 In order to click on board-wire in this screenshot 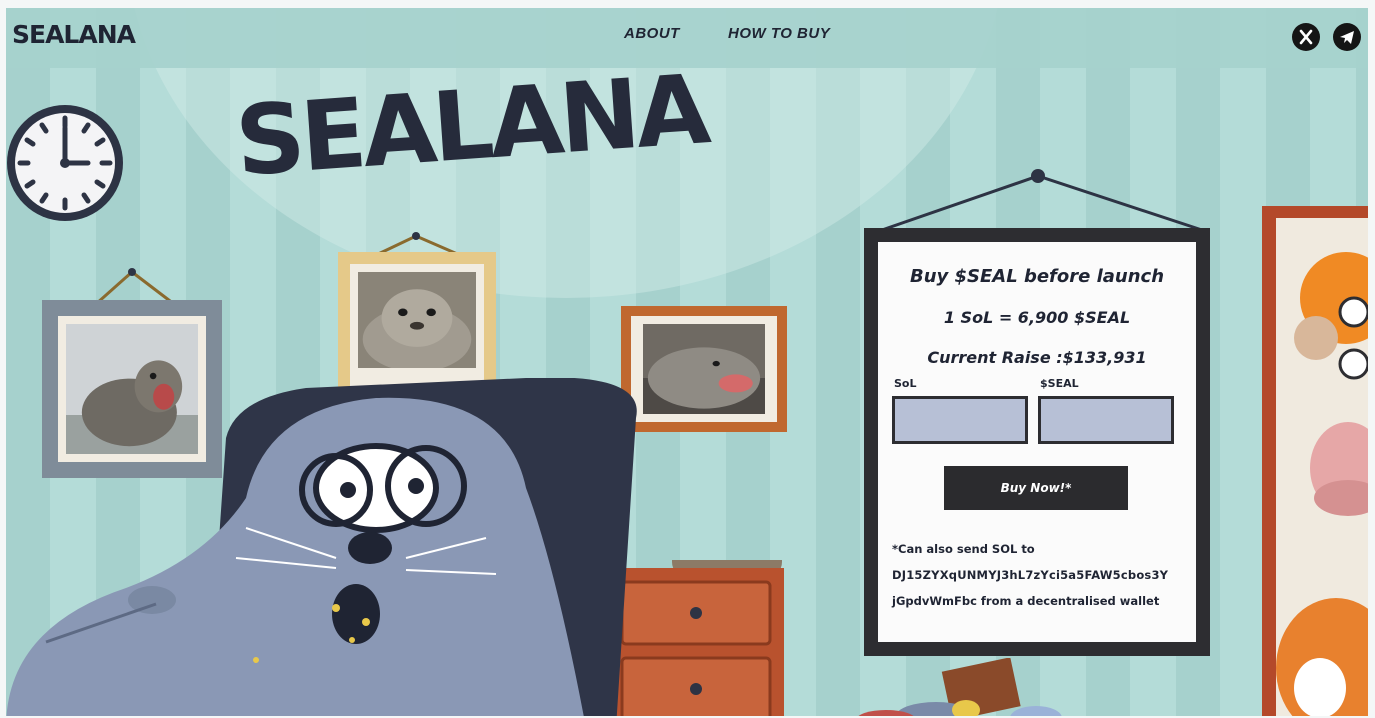, I will do `click(1042, 200)`.